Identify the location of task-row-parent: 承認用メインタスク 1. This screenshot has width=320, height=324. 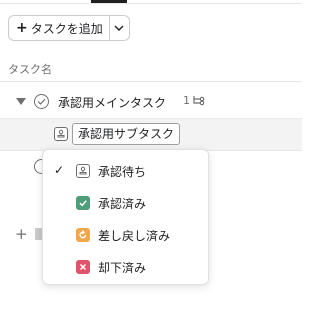
(151, 102).